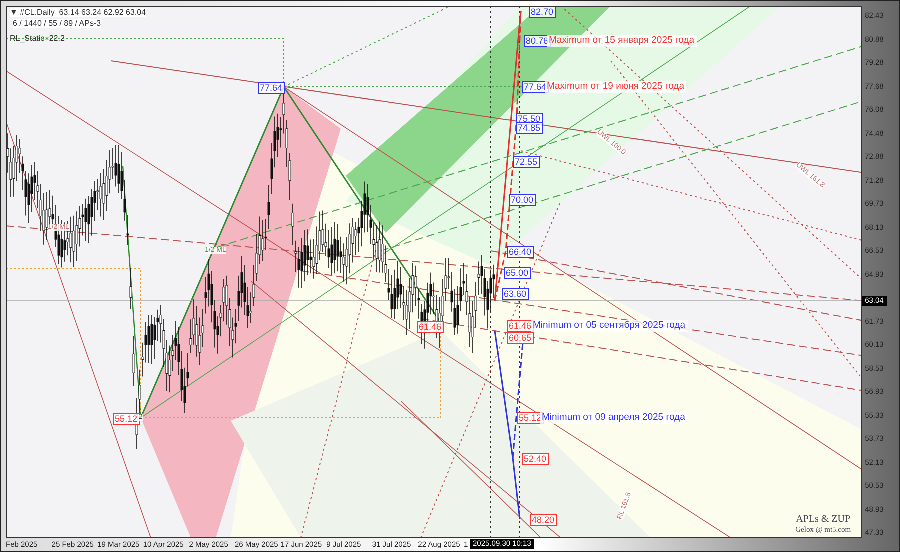  What do you see at coordinates (614, 418) in the screenshot?
I see `extremum-note: Minimum от 09 апреля 2025 года` at bounding box center [614, 418].